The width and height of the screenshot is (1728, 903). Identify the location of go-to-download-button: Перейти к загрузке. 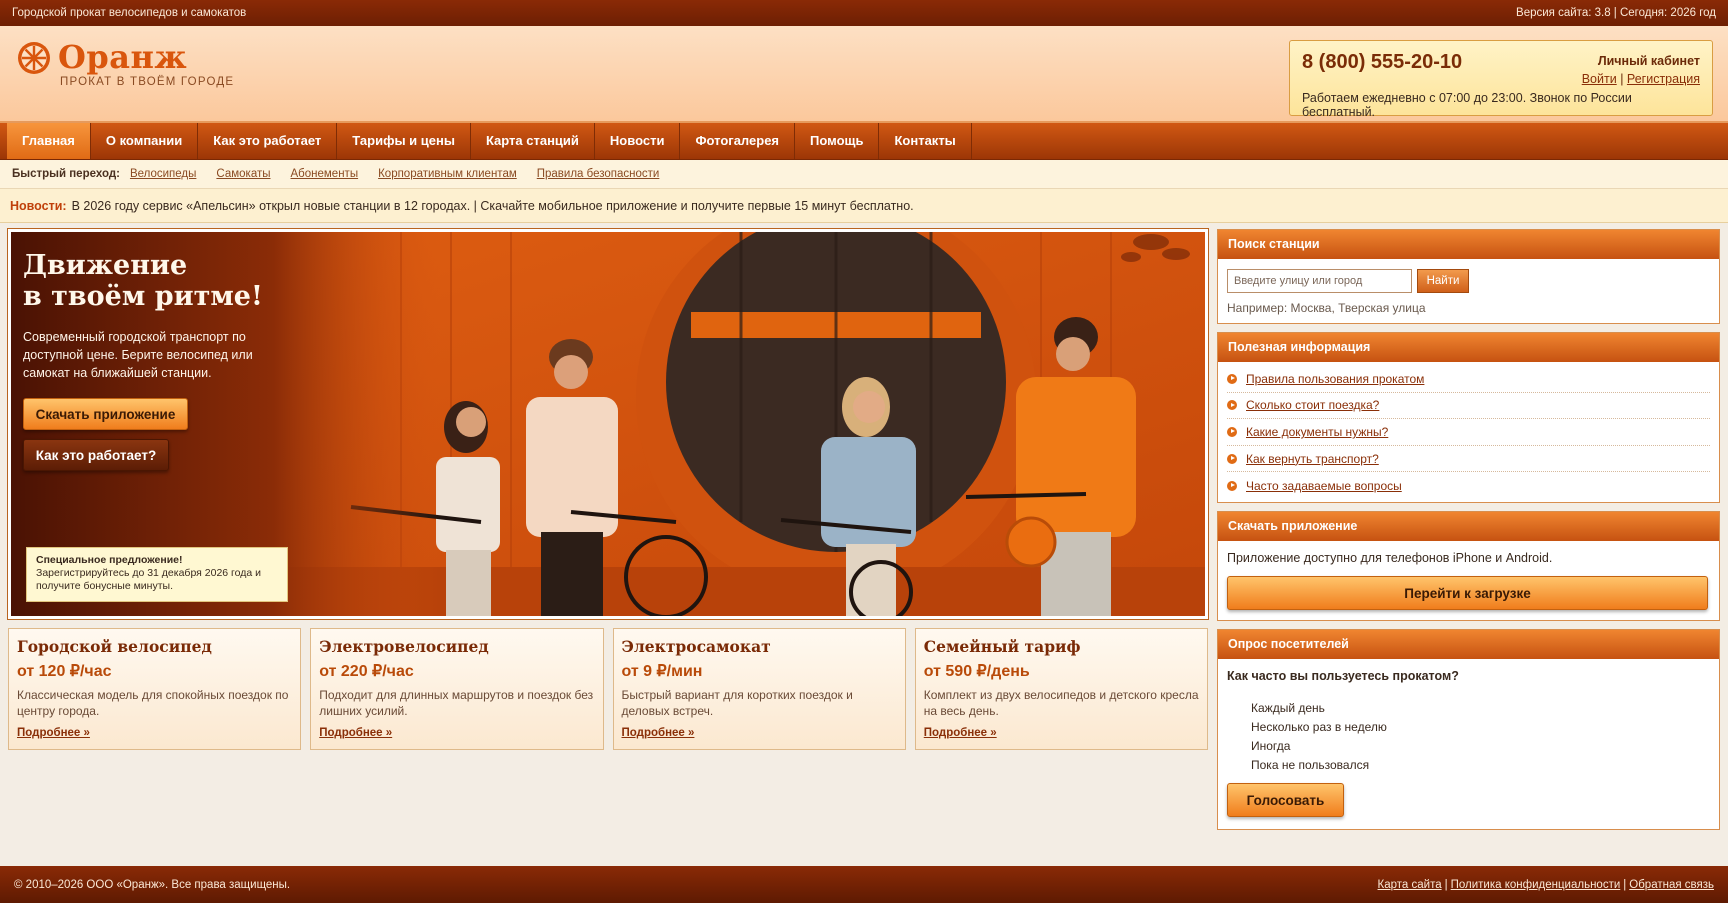
(1467, 592).